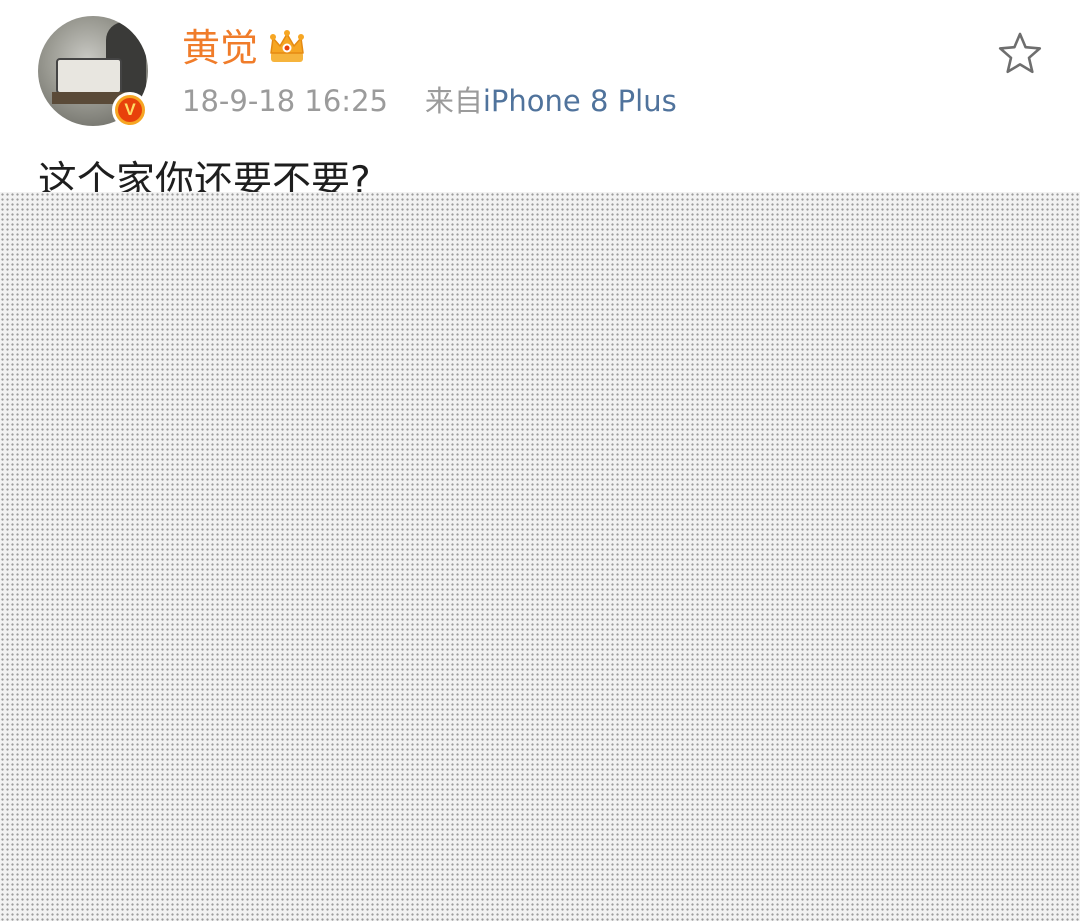  What do you see at coordinates (1020, 54) in the screenshot?
I see `star-outline-icon` at bounding box center [1020, 54].